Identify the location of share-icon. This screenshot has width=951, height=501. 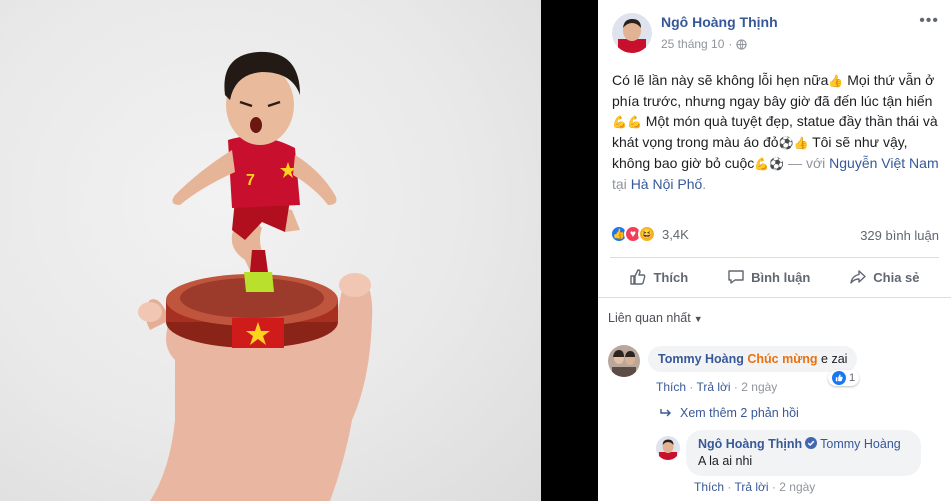
(858, 277).